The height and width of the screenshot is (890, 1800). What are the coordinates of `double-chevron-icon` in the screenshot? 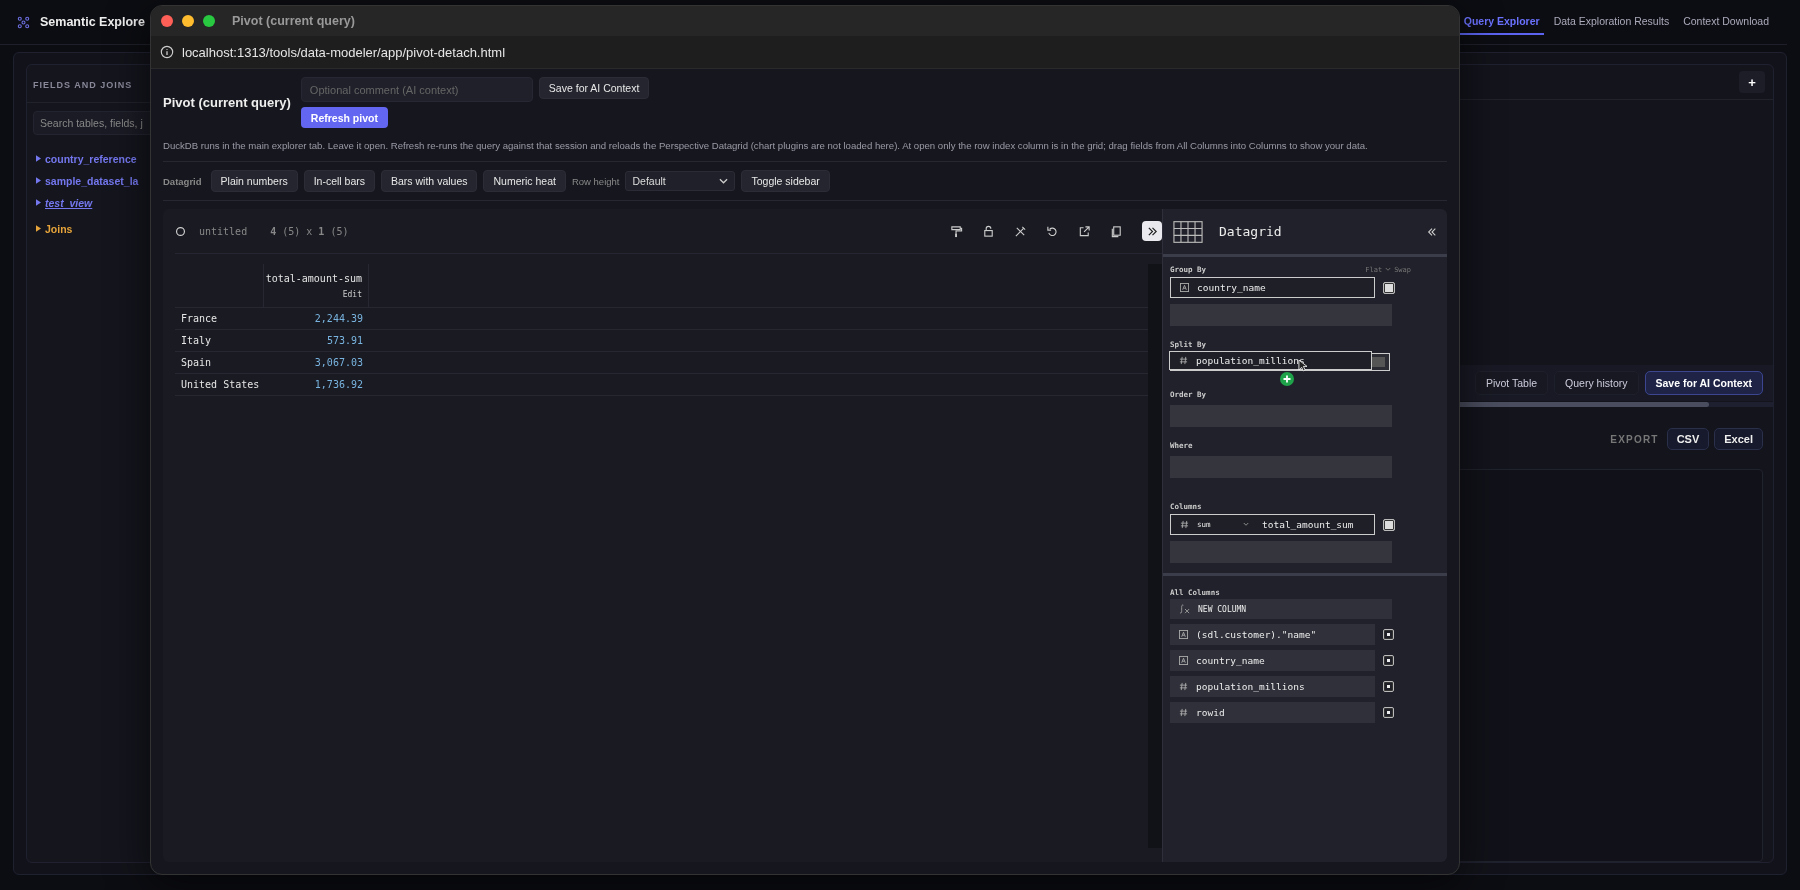 It's located at (1152, 231).